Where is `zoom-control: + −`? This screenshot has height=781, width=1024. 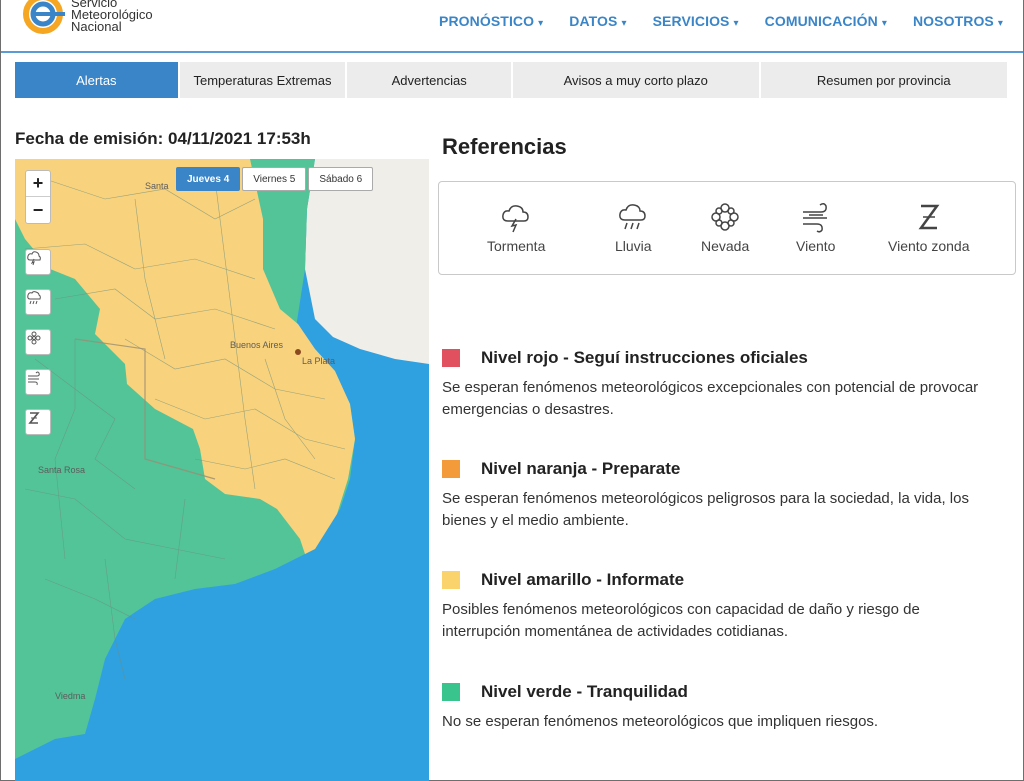 zoom-control: + − is located at coordinates (38, 197).